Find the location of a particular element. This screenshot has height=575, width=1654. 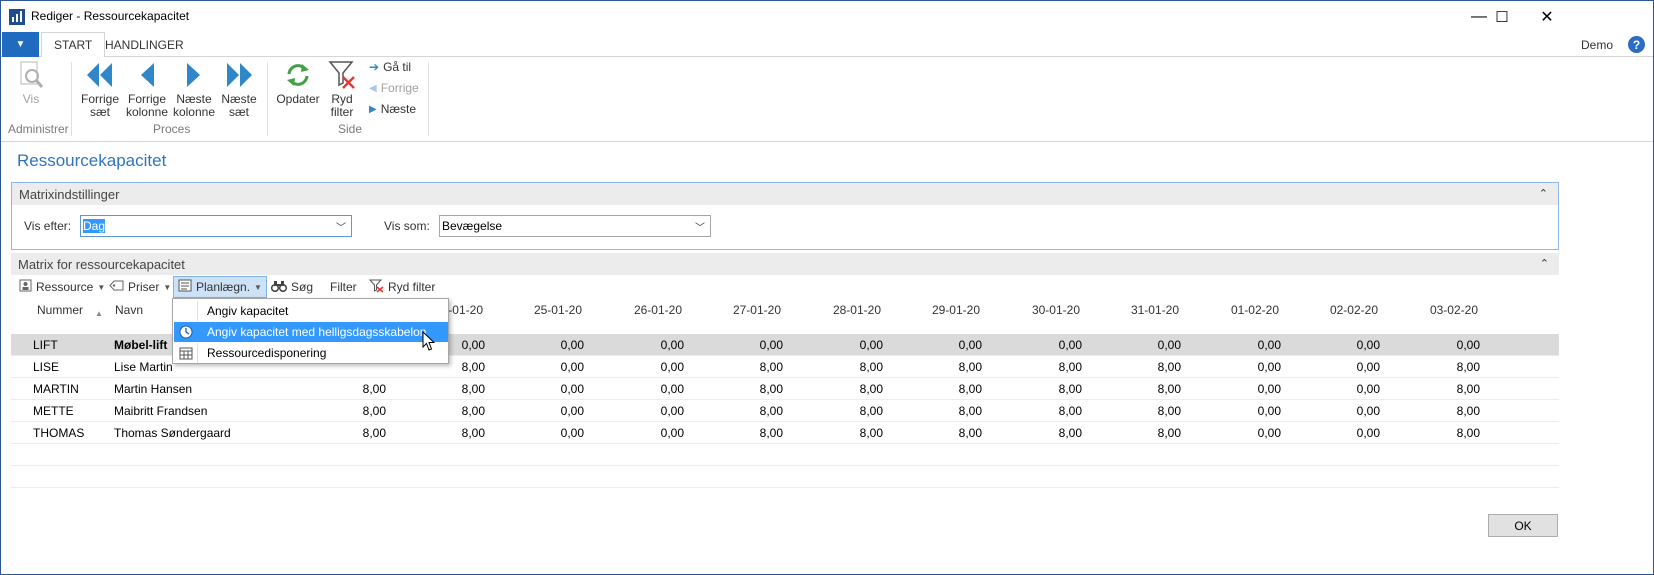

ressource-action: Ressource ▼ is located at coordinates (62, 287).